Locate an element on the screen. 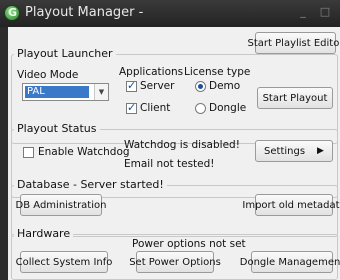 The width and height of the screenshot is (340, 280). start-playout-button: Start Playout is located at coordinates (295, 98).